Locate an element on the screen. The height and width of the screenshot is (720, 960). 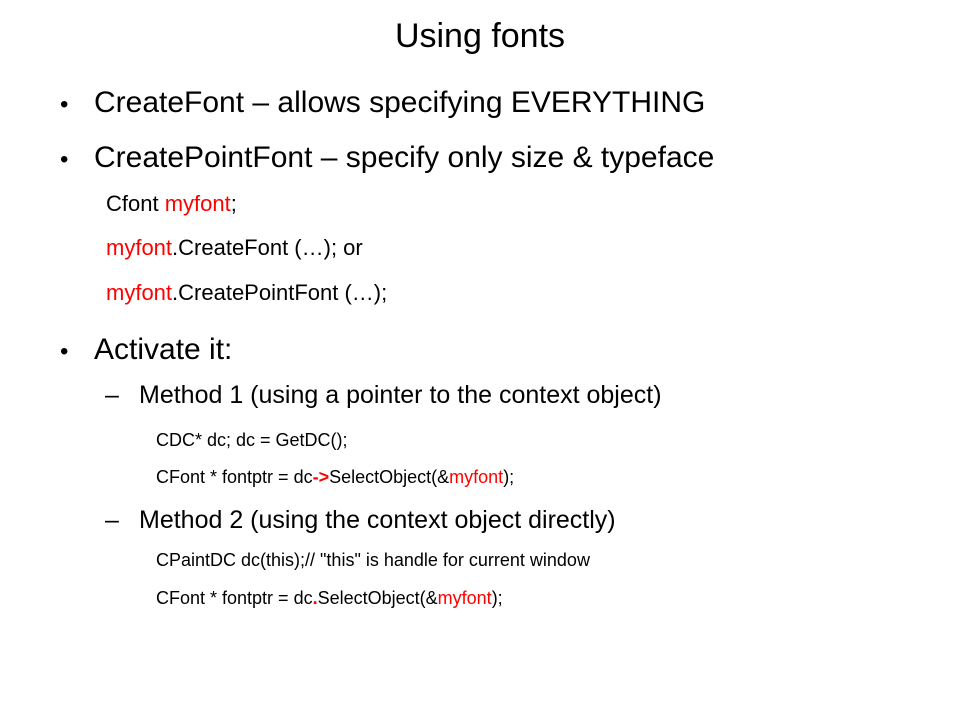
bullet-label: Activate it: is located at coordinates (163, 349).